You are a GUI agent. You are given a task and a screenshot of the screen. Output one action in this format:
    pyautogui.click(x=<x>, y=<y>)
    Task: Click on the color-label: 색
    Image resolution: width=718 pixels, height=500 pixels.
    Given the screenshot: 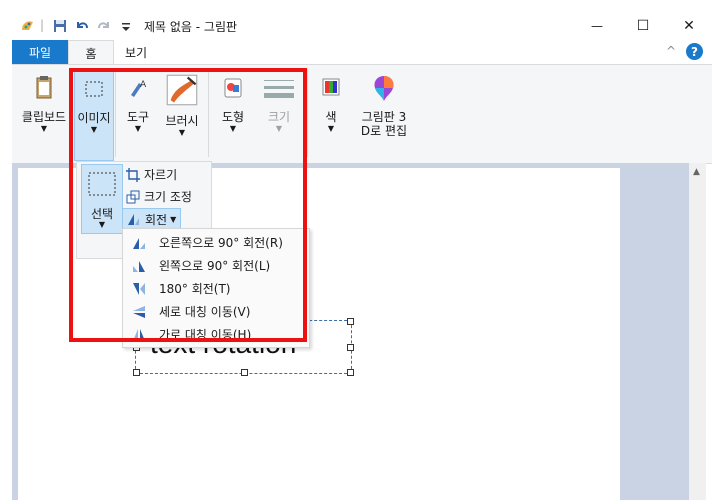 What is the action you would take?
    pyautogui.click(x=331, y=117)
    